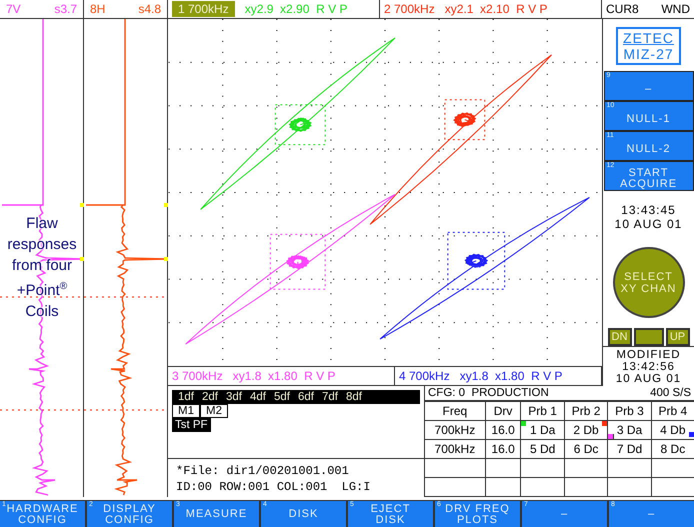 Image resolution: width=694 pixels, height=527 pixels. What do you see at coordinates (496, 9) in the screenshot?
I see `channel-settings: xy2.1 x2.10 R V P` at bounding box center [496, 9].